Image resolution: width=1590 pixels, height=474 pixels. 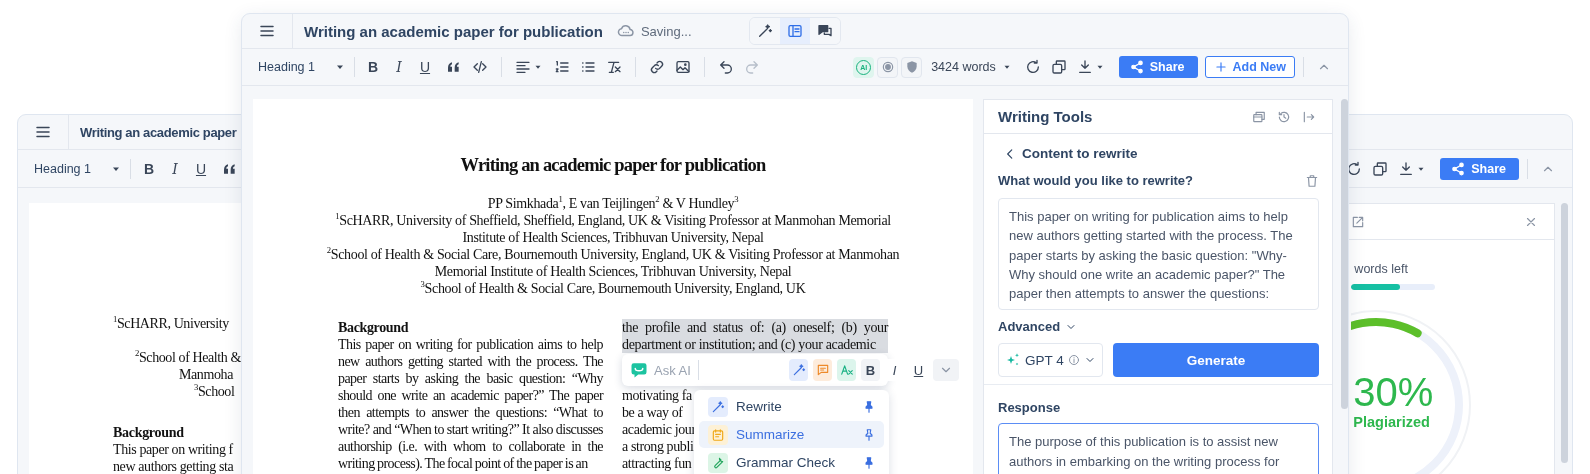 What do you see at coordinates (846, 370) in the screenshot?
I see `text-style-icon` at bounding box center [846, 370].